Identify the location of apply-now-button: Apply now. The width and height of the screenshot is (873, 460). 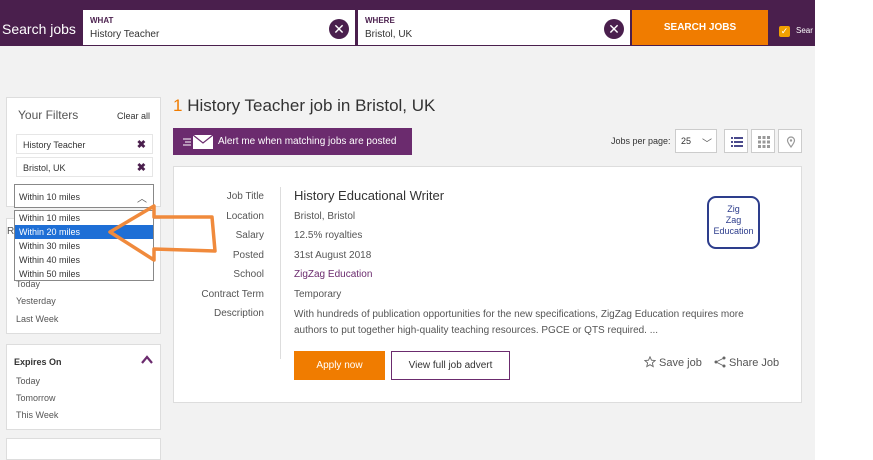
(339, 365).